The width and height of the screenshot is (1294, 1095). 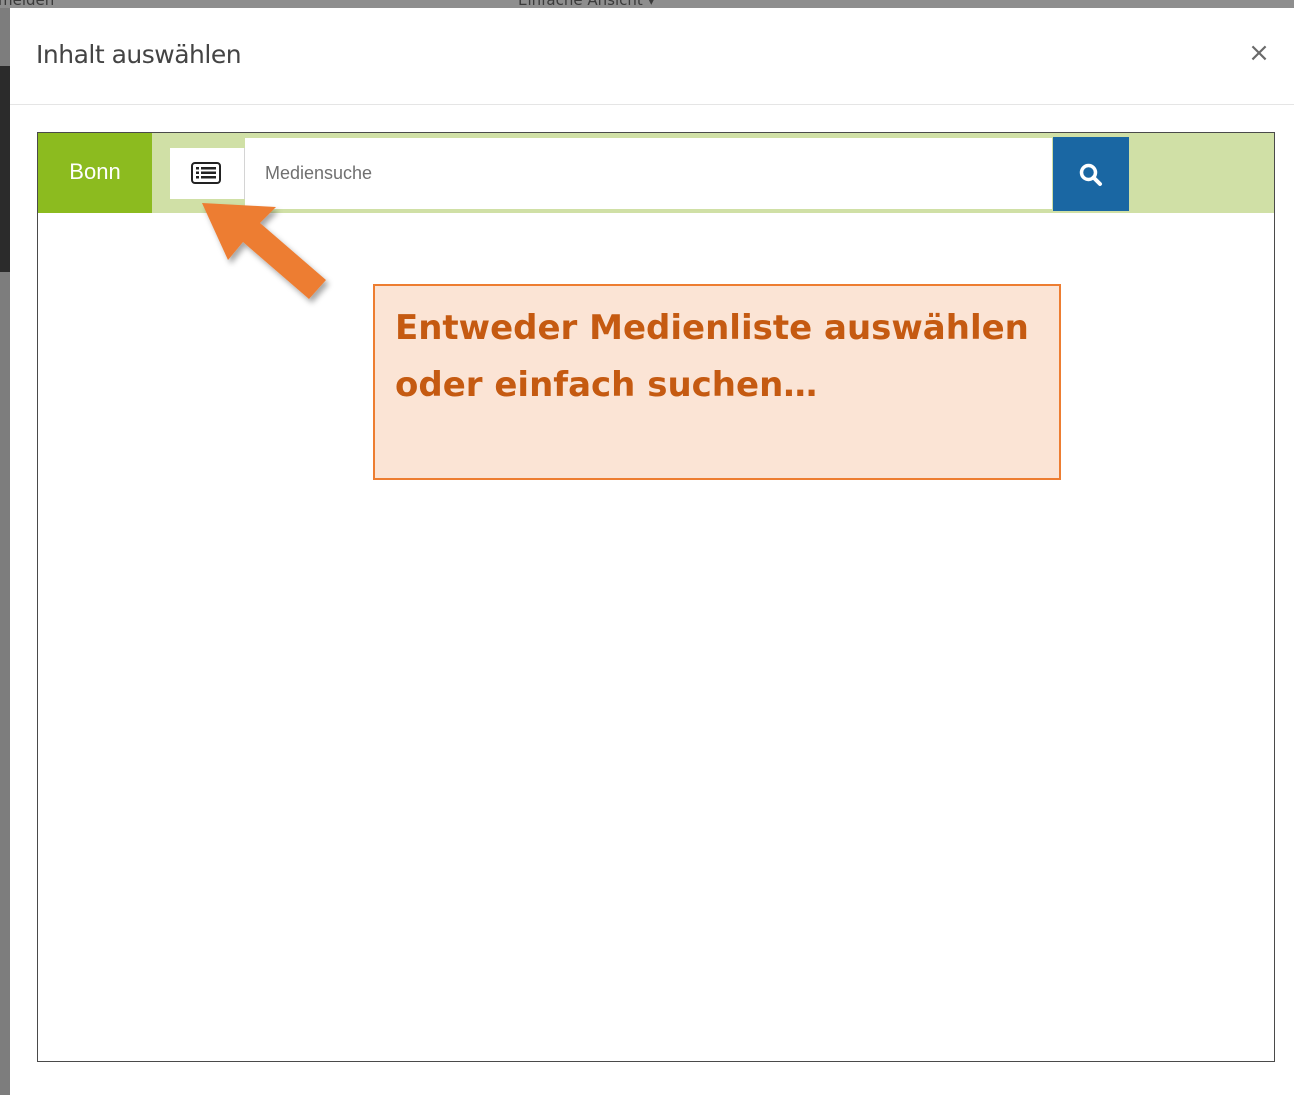 What do you see at coordinates (139, 54) in the screenshot?
I see `modal-title: Inhalt auswählen` at bounding box center [139, 54].